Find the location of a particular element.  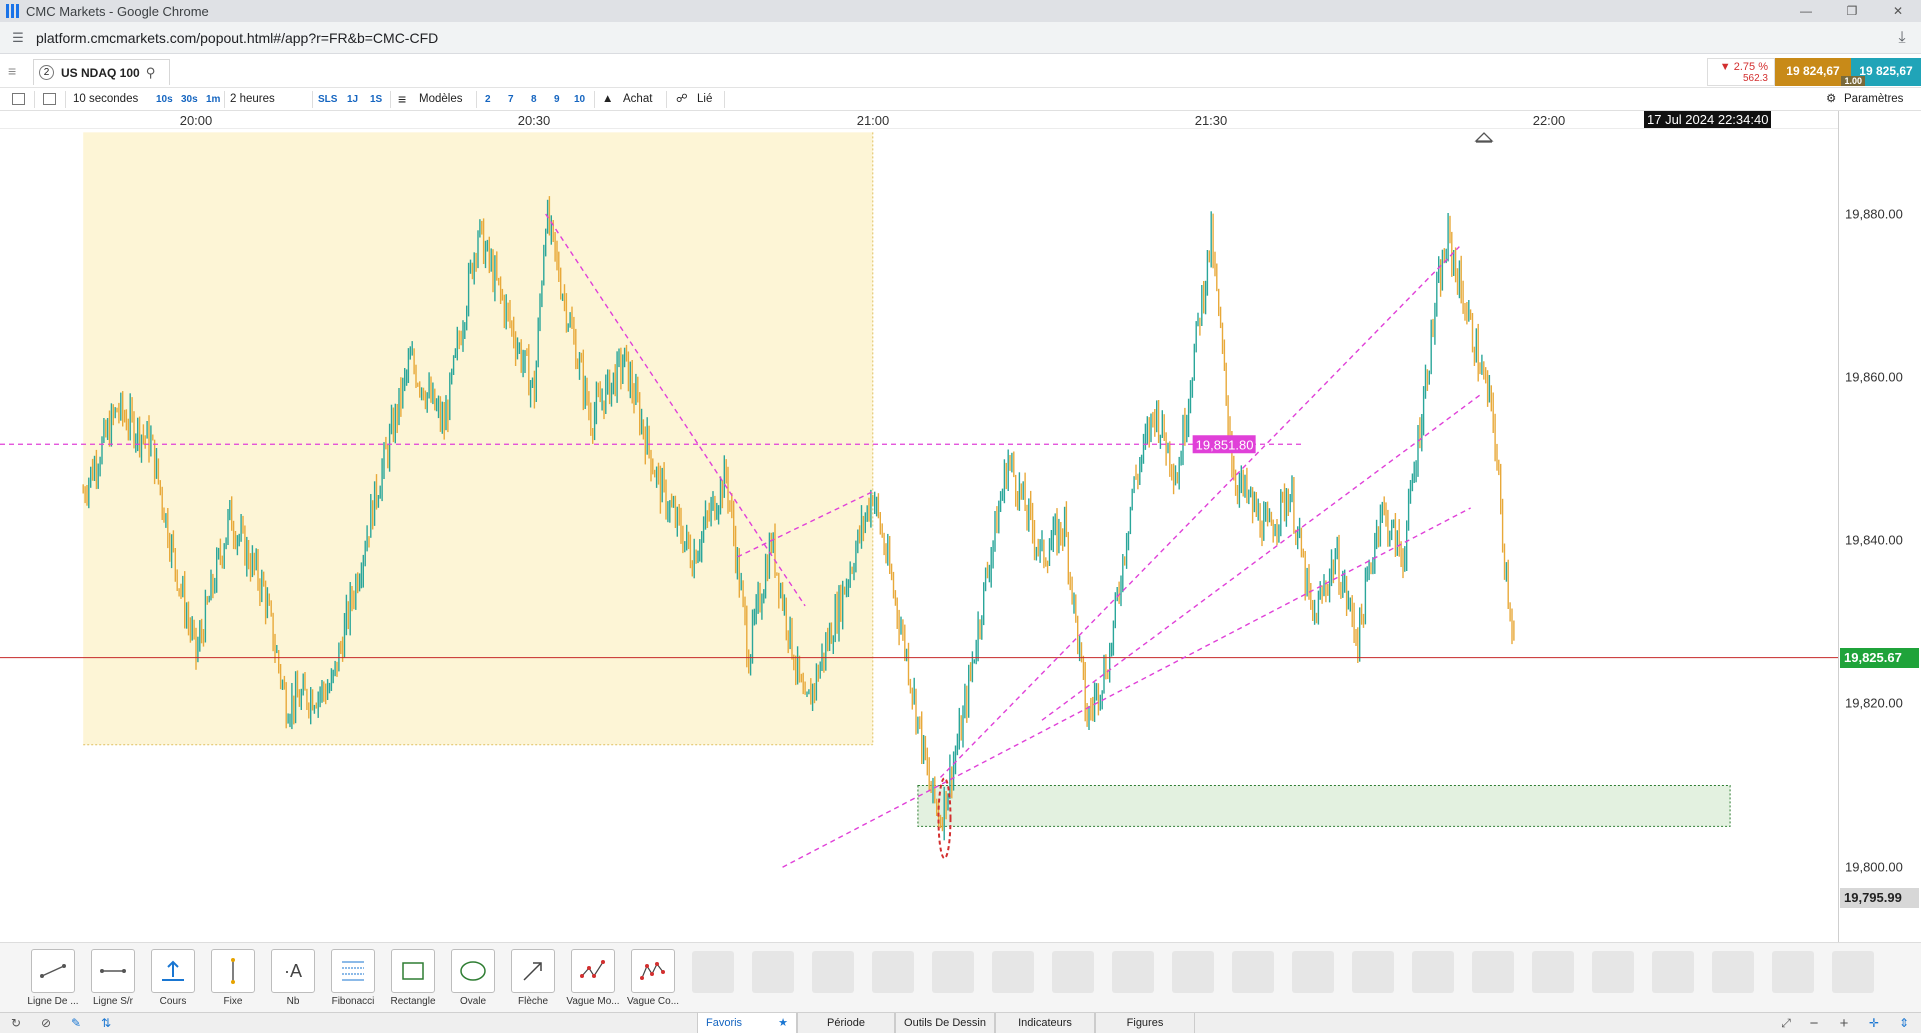

tab-periode: Période is located at coordinates (846, 1023).